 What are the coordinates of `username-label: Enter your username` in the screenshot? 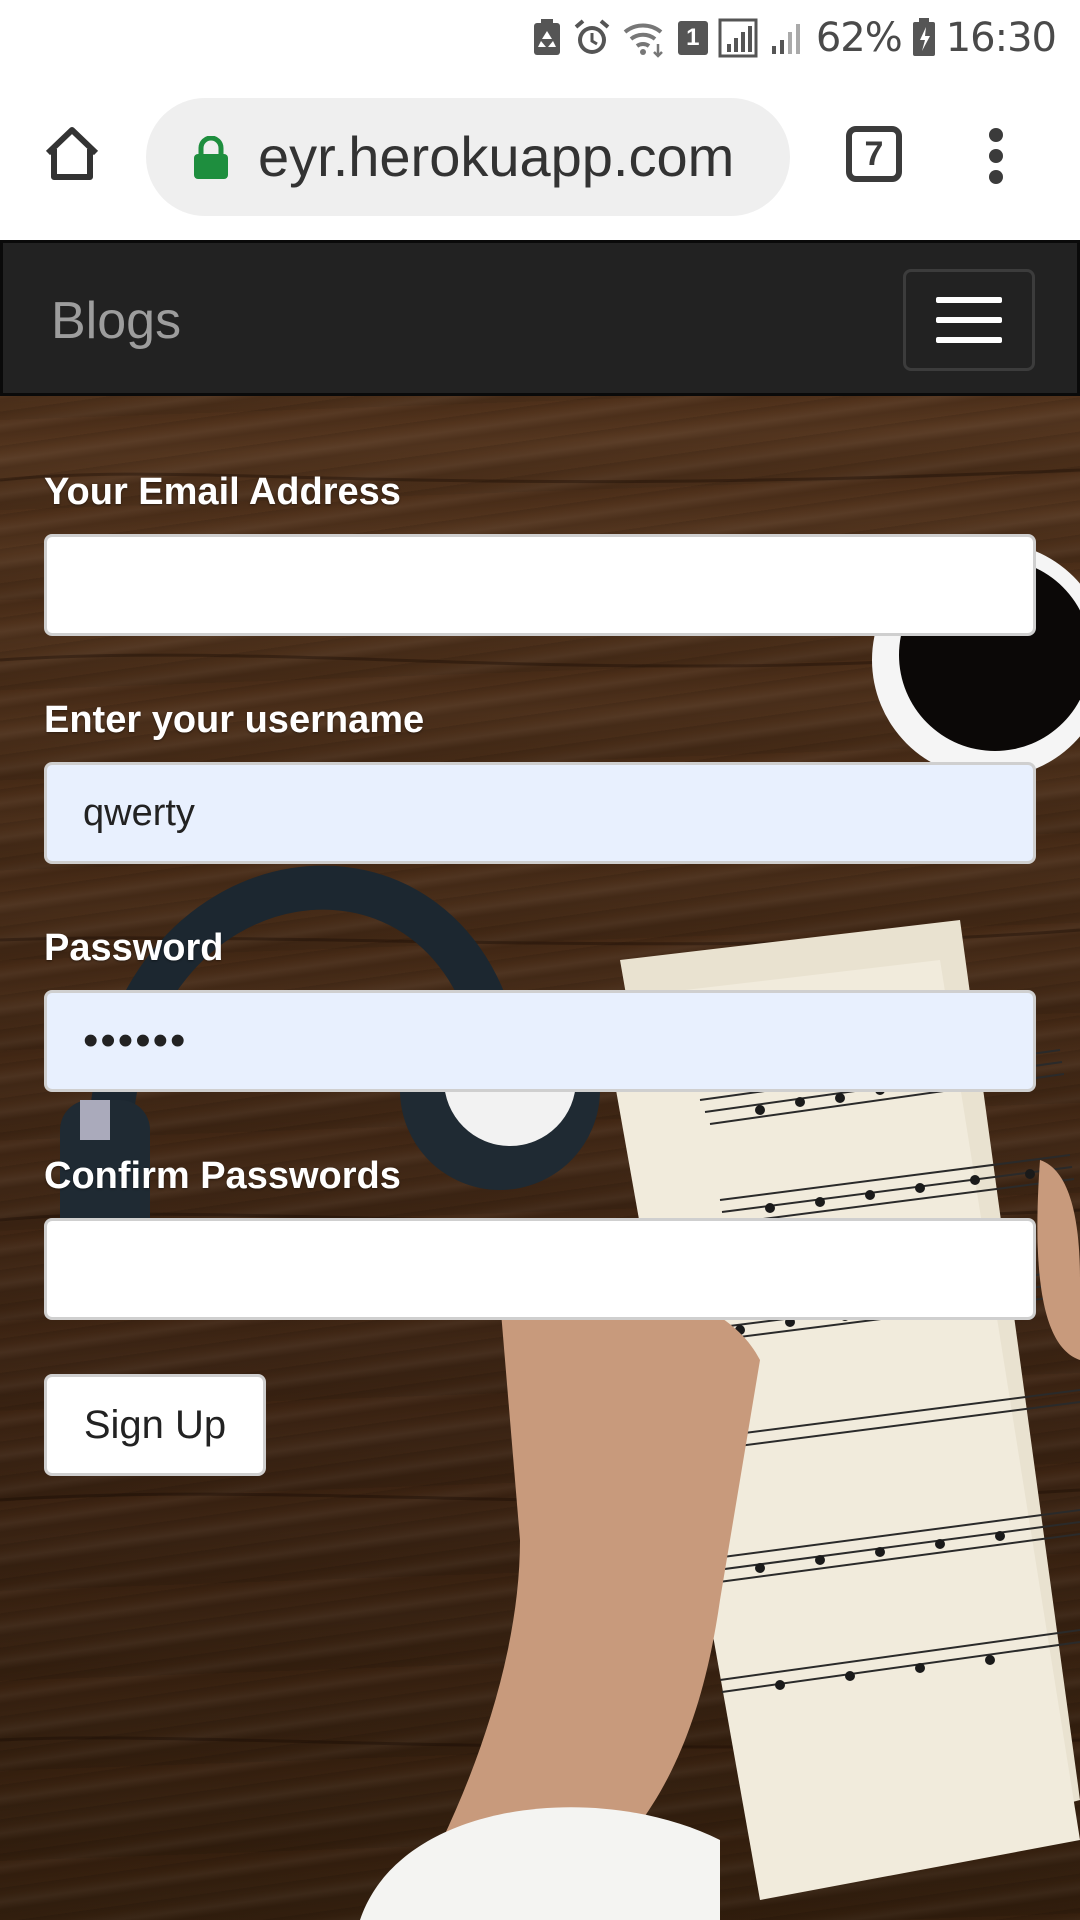 It's located at (234, 720).